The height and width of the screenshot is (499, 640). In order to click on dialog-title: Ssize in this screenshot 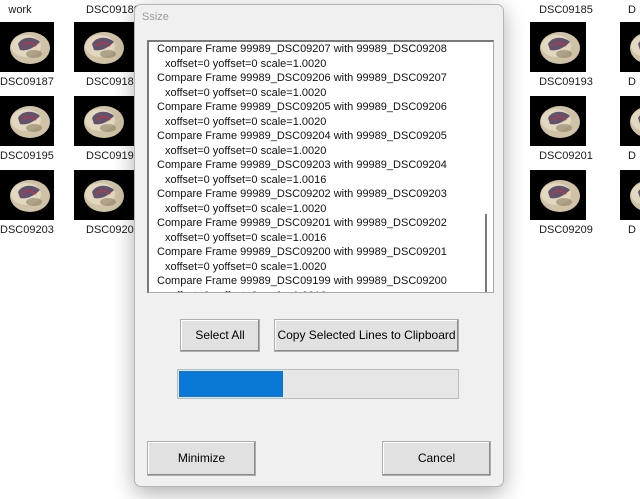, I will do `click(155, 17)`.